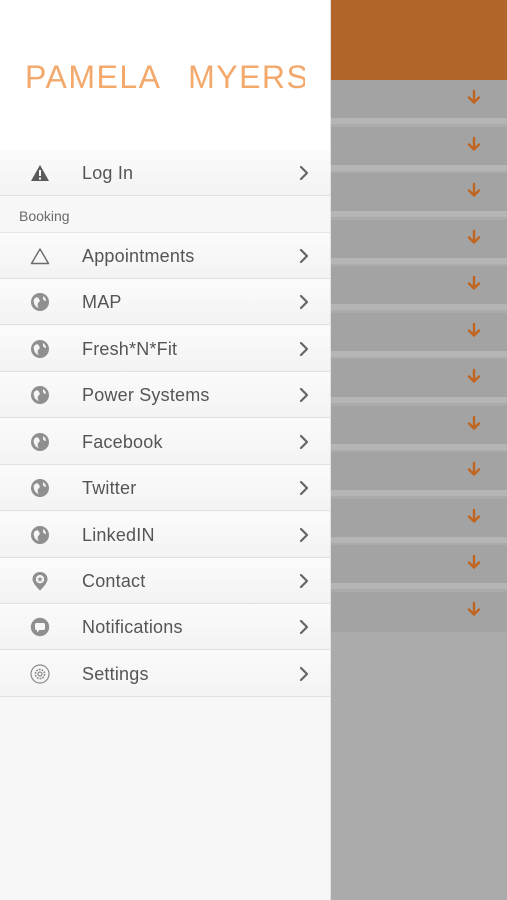 Image resolution: width=507 pixels, height=900 pixels. What do you see at coordinates (165, 173) in the screenshot?
I see `menu-item-log-in: Log In` at bounding box center [165, 173].